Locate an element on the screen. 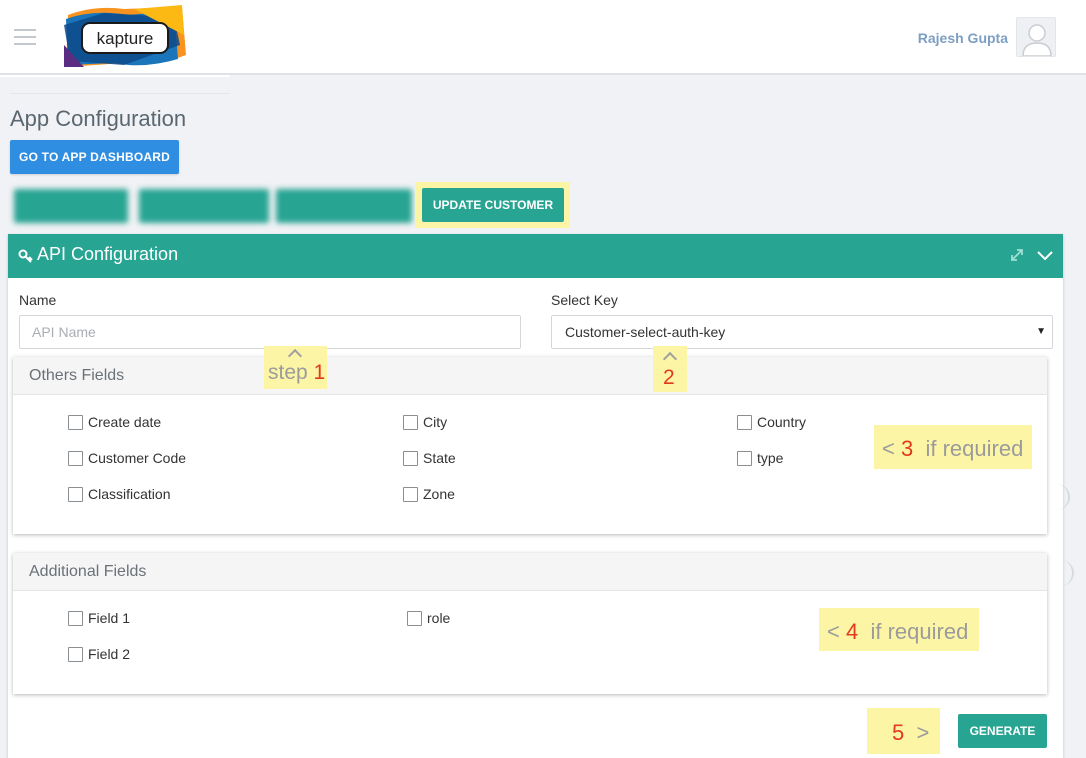  key-icon is located at coordinates (25, 256).